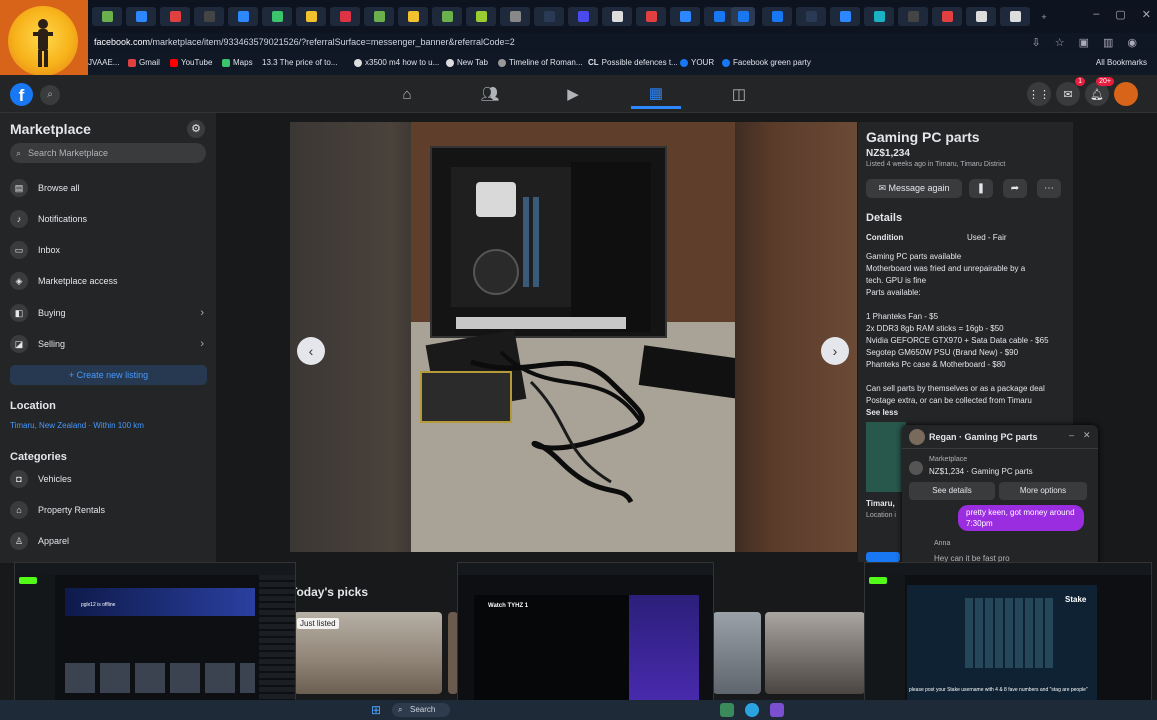 This screenshot has width=1157, height=720. What do you see at coordinates (368, 653) in the screenshot?
I see `pick-card: Just listed` at bounding box center [368, 653].